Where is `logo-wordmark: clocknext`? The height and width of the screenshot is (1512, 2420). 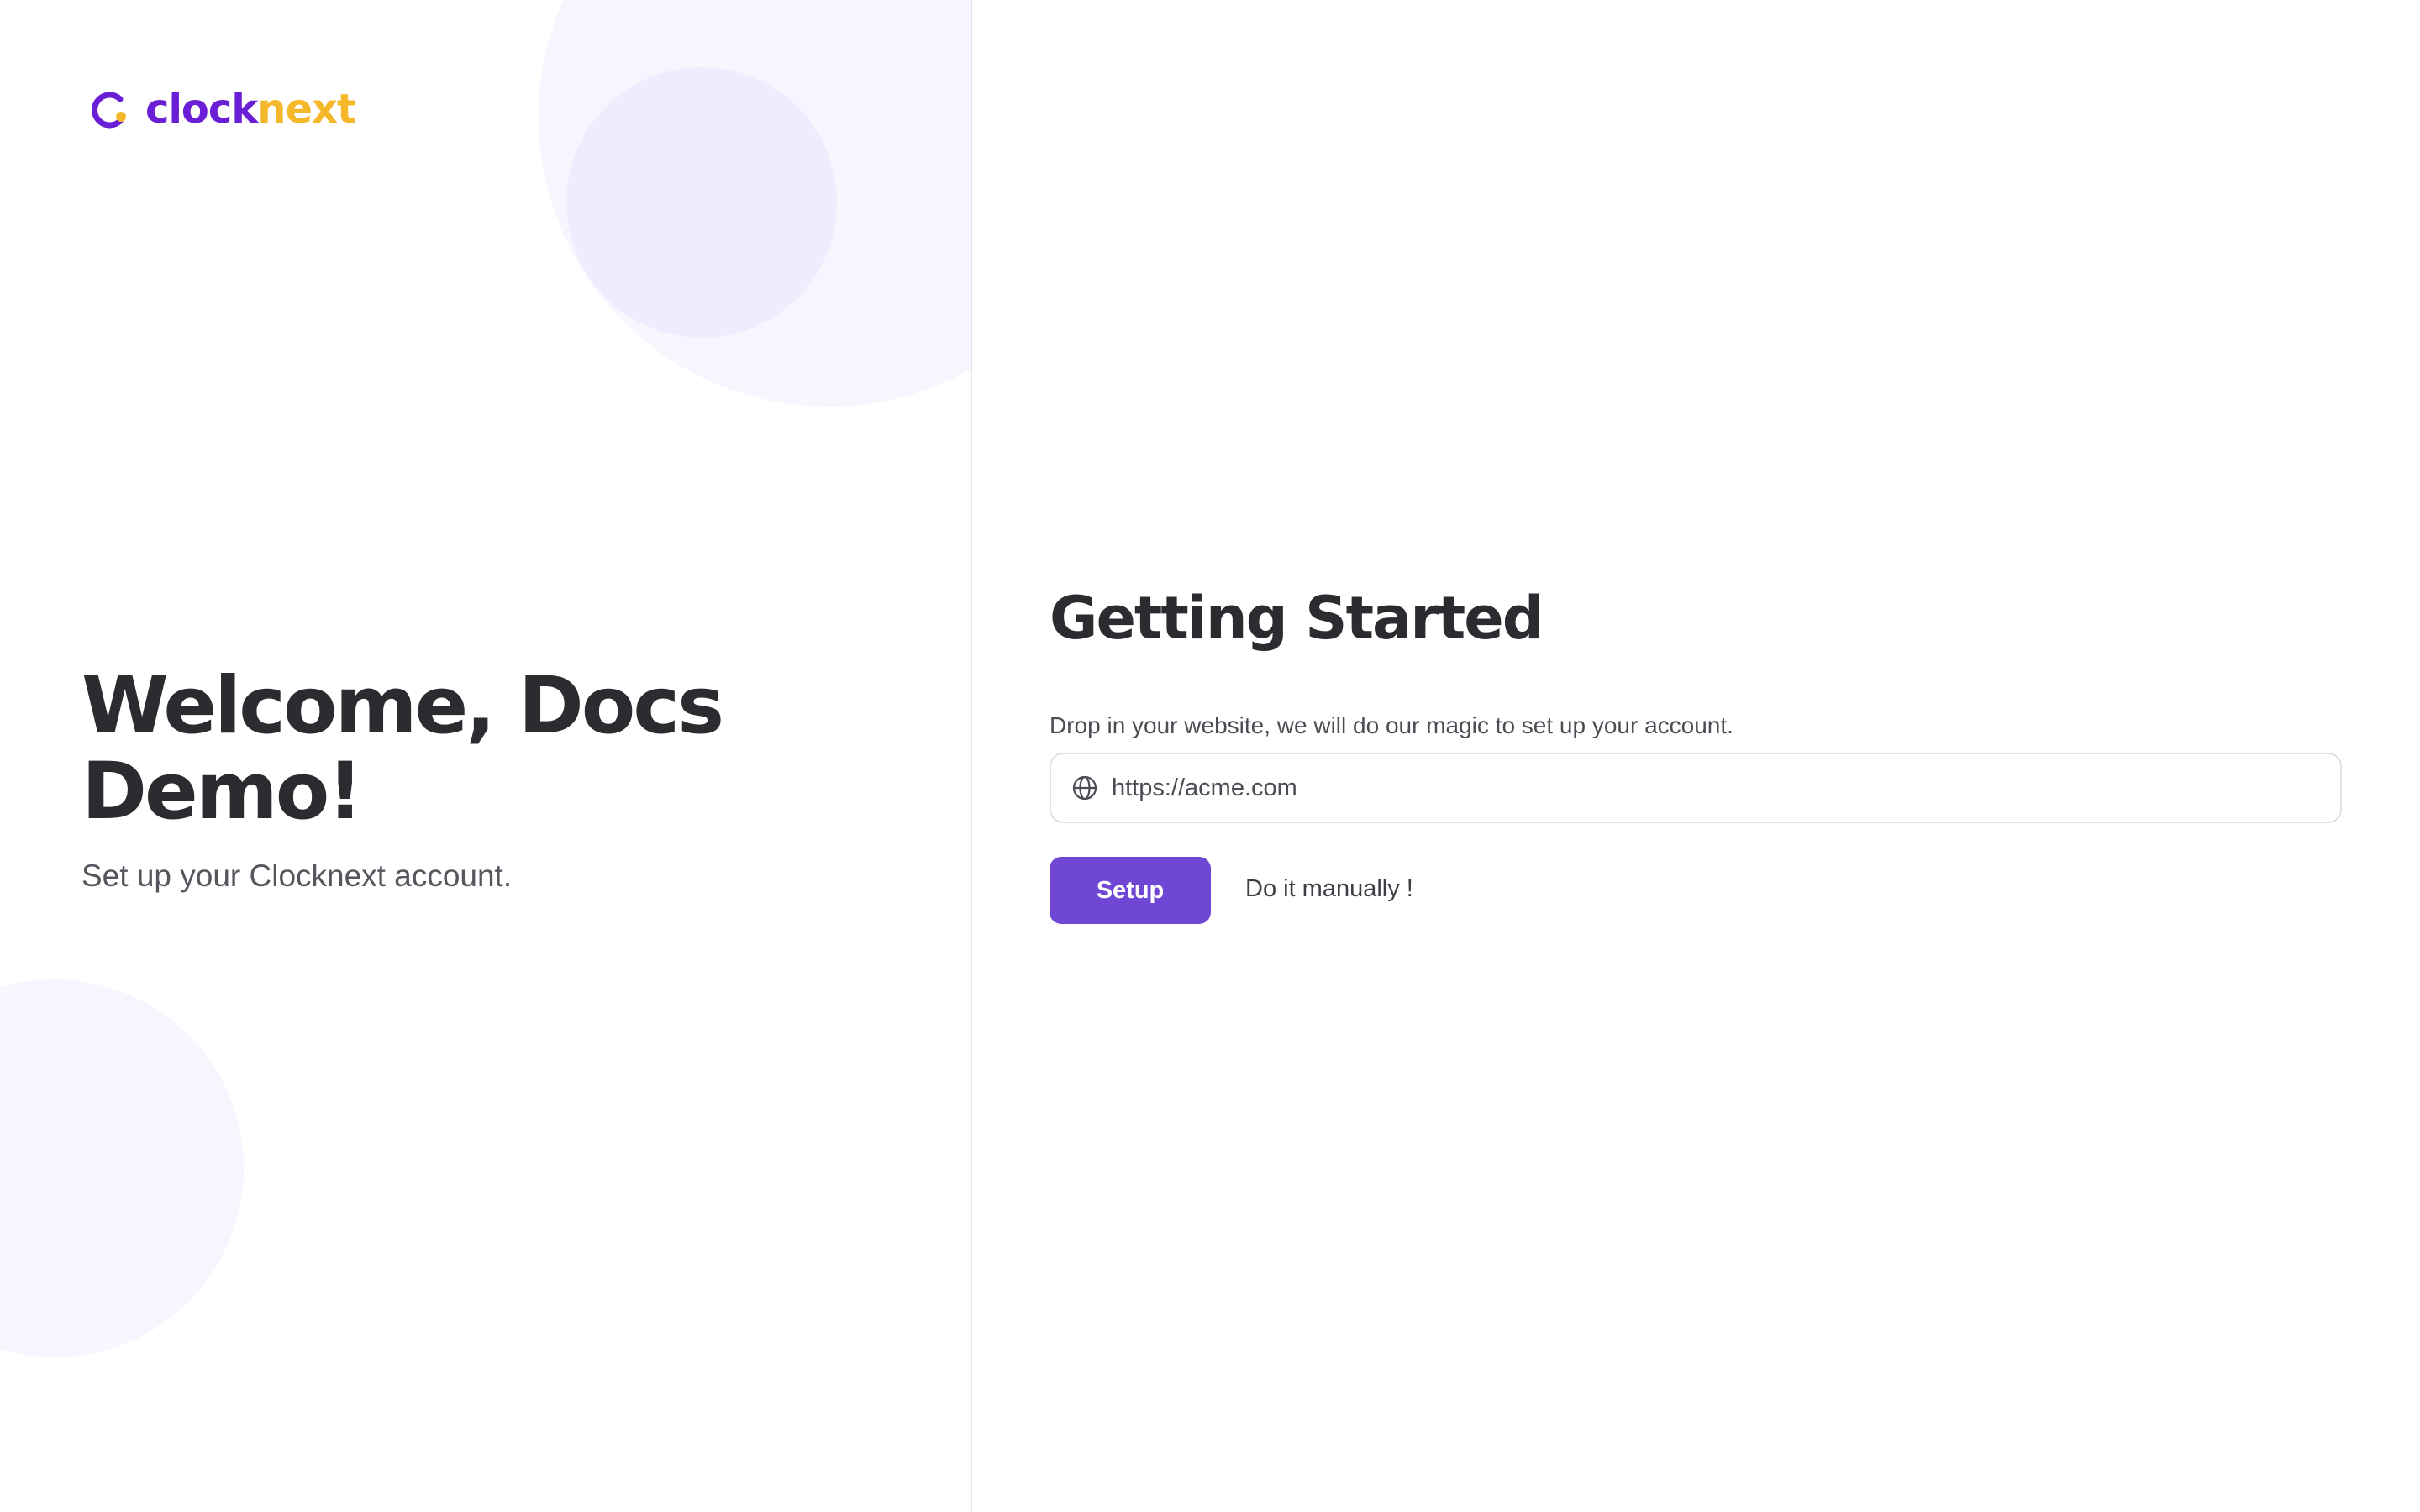
logo-wordmark: clocknext is located at coordinates (250, 109).